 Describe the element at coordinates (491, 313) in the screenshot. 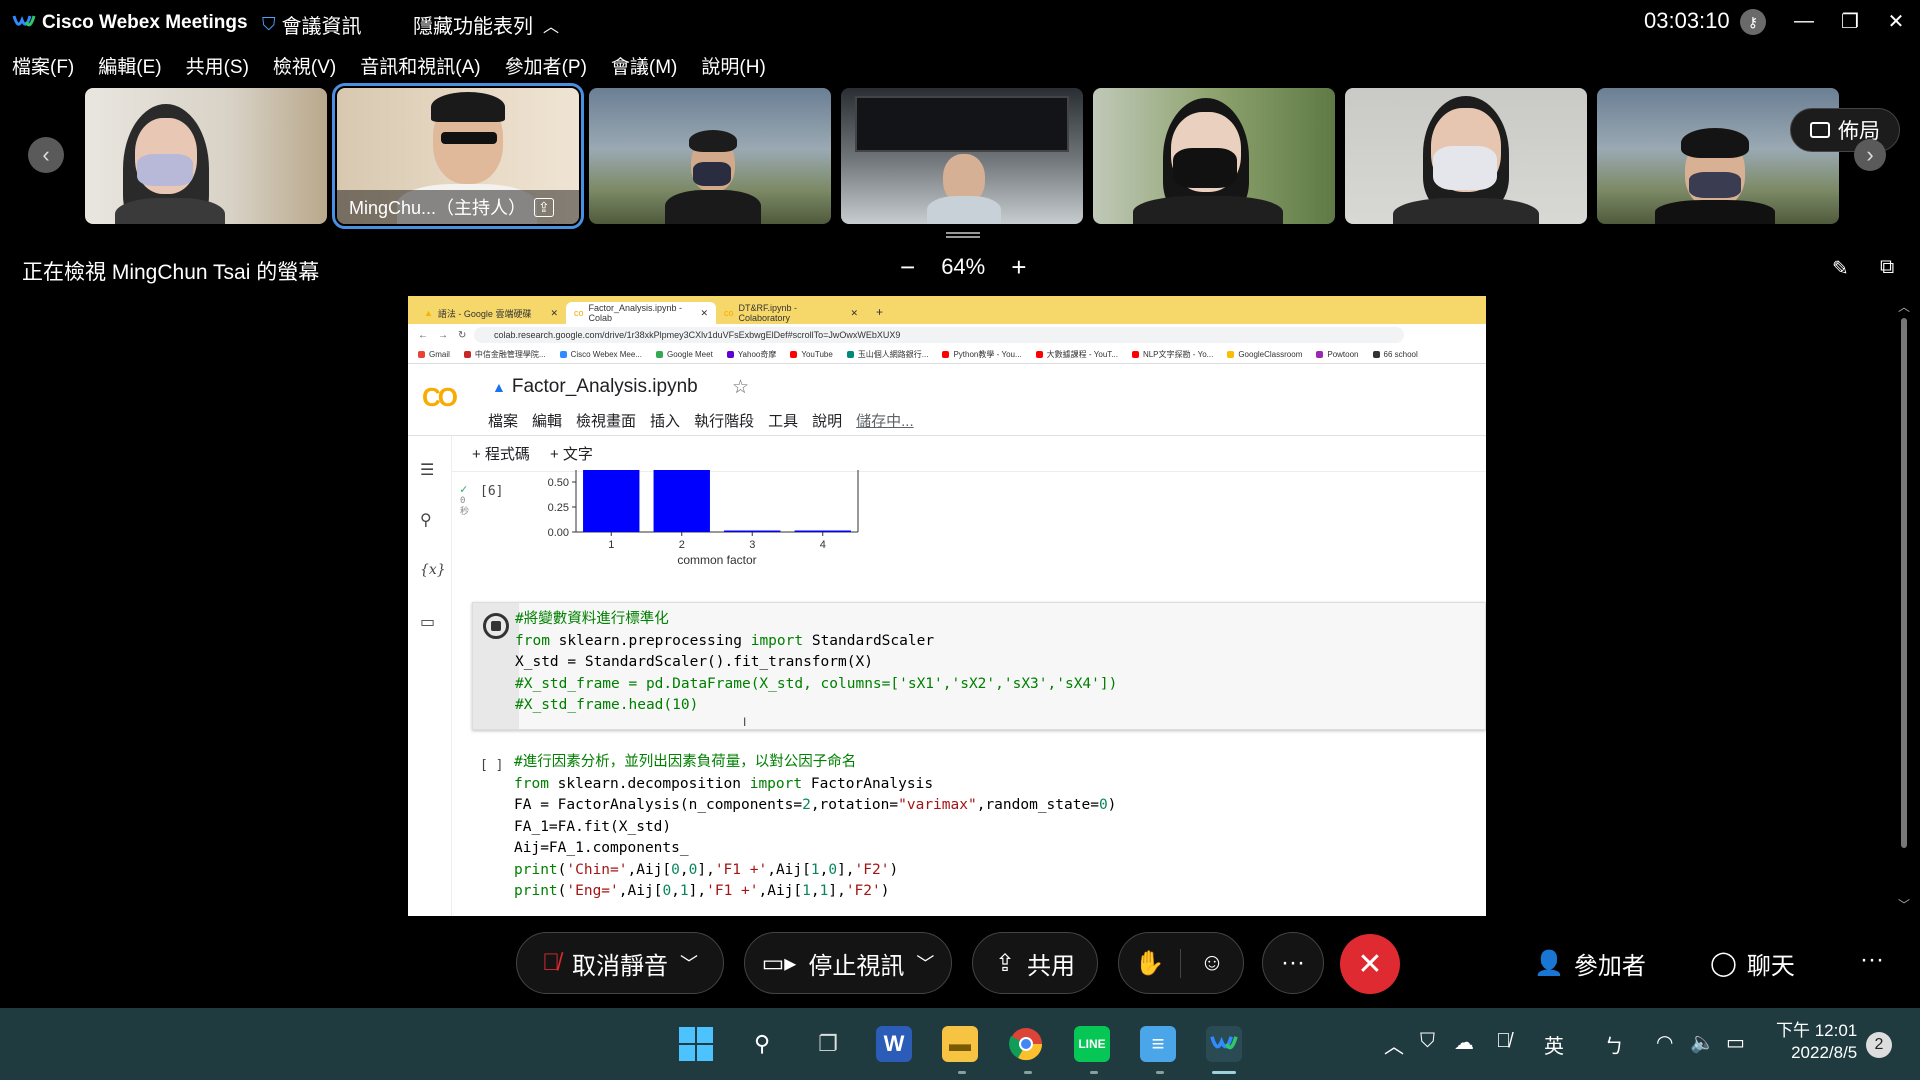

I see `browser-tab-drive: ▲ 語法 - Google 雲端硬碟 ✕` at that location.